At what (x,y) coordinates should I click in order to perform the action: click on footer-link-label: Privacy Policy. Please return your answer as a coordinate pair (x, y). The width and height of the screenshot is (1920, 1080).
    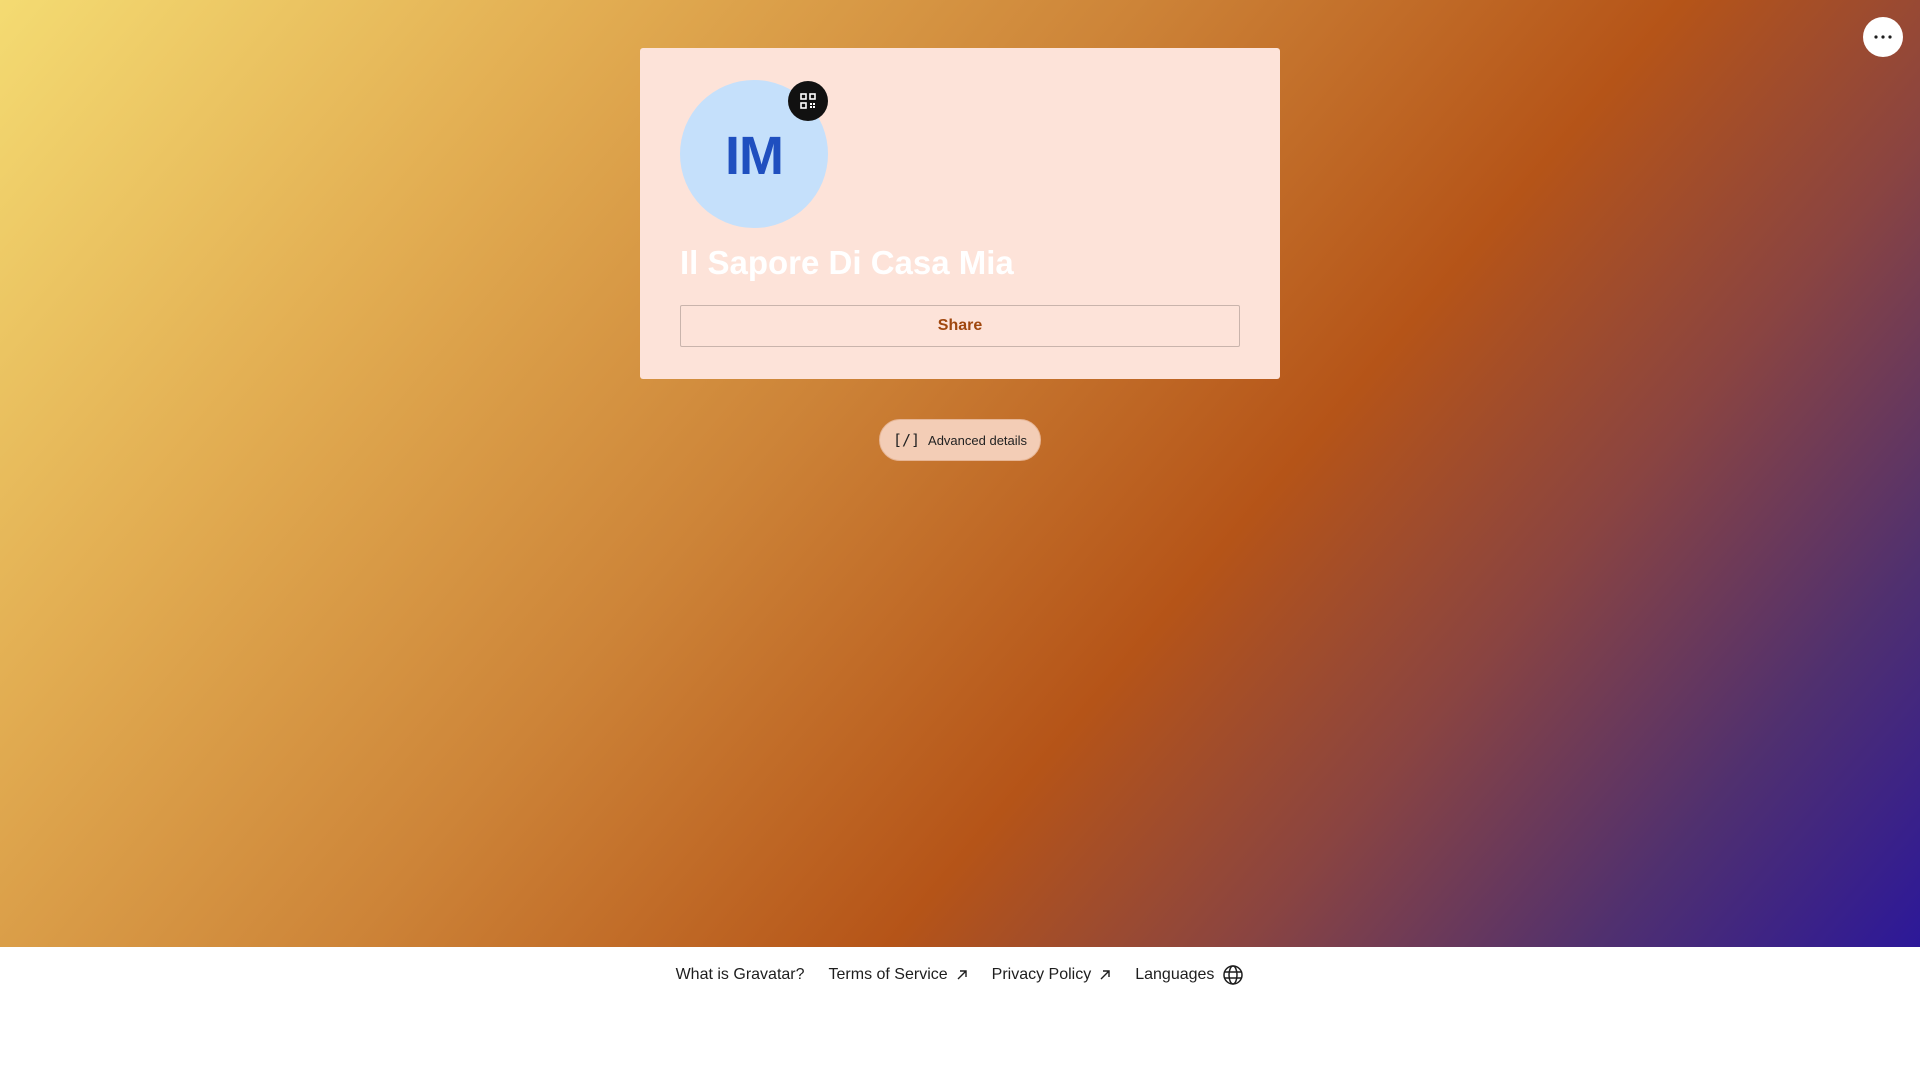
    Looking at the image, I should click on (1041, 974).